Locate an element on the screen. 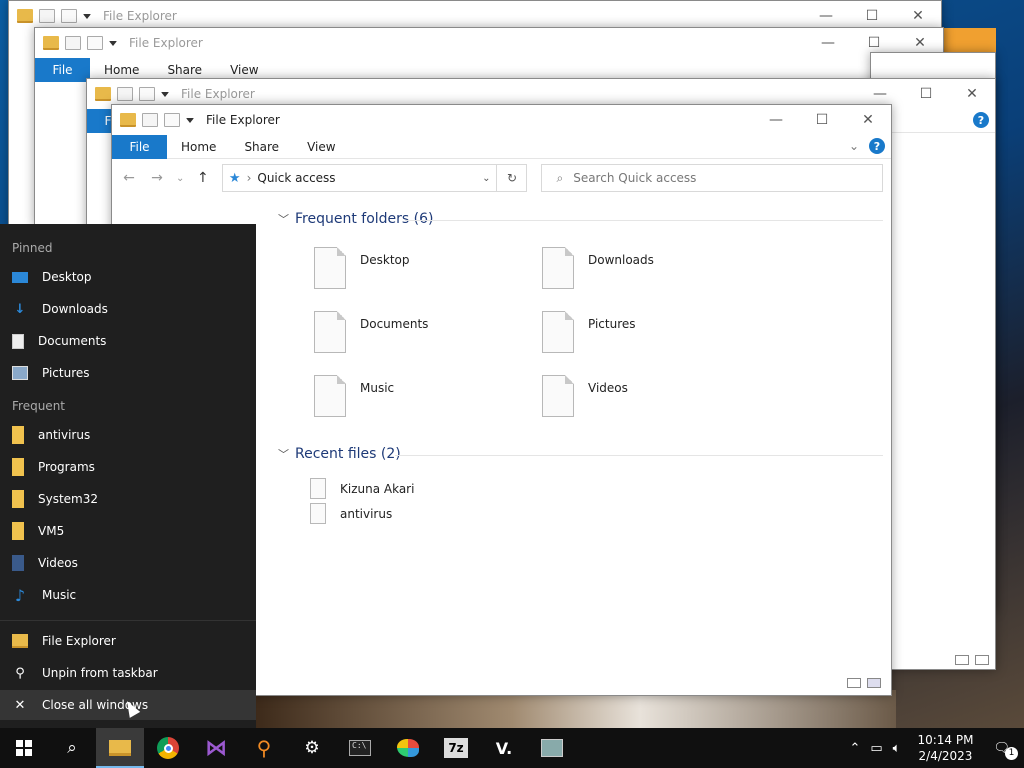 This screenshot has width=1024, height=768. taskbar-file-explorer is located at coordinates (120, 748).